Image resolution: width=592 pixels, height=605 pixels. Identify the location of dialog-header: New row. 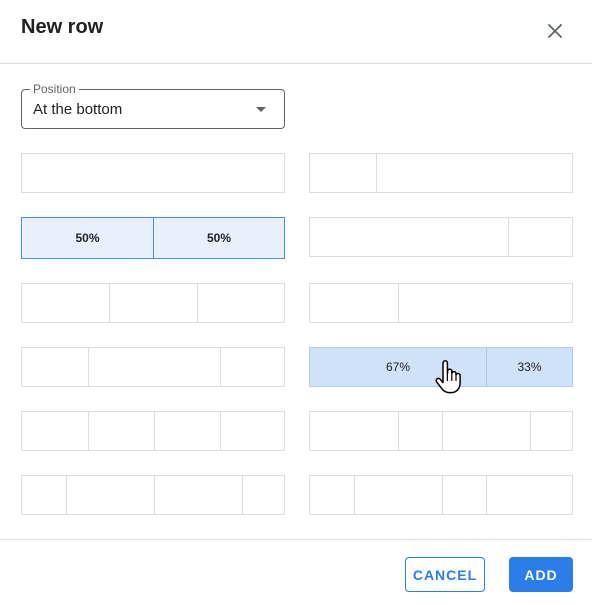
(296, 32).